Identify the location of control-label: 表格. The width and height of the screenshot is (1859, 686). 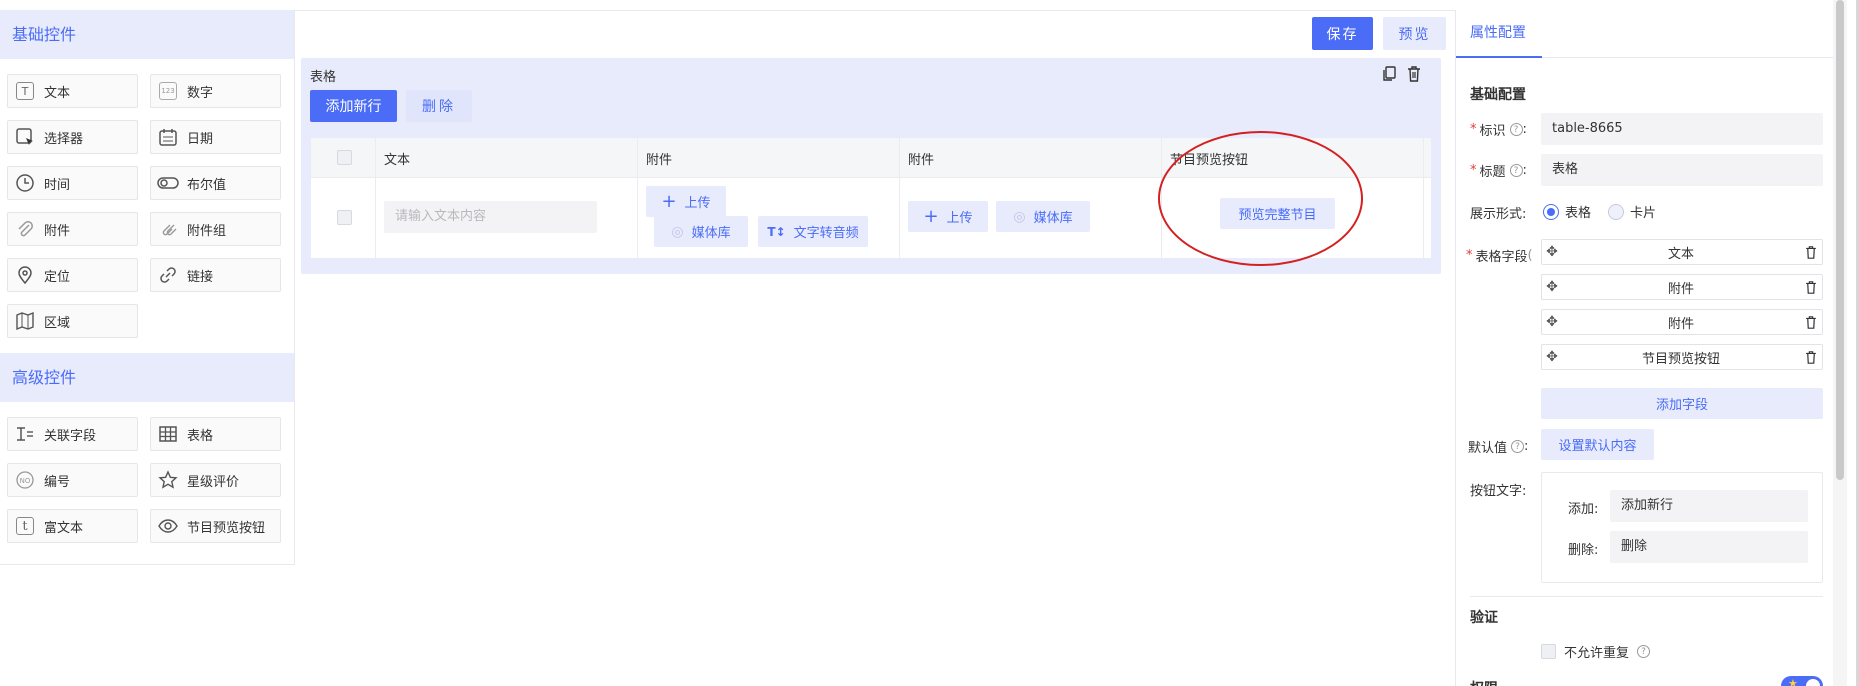
(200, 436).